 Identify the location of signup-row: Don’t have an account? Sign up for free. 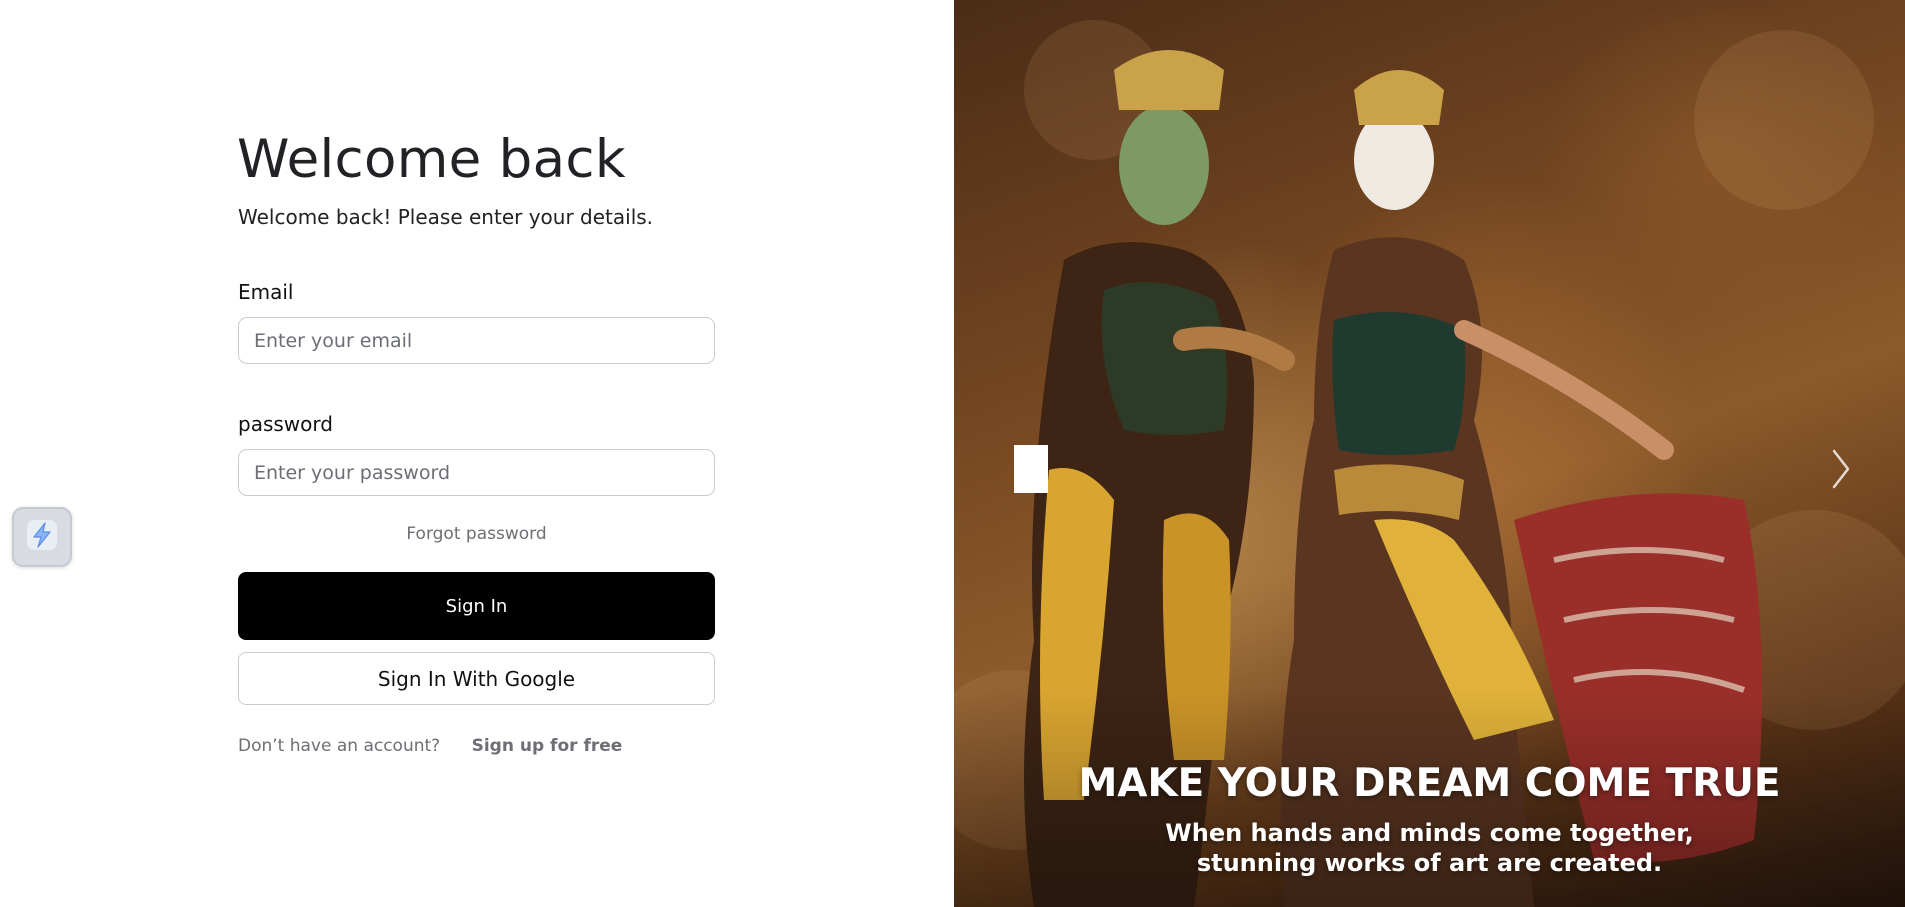
(430, 746).